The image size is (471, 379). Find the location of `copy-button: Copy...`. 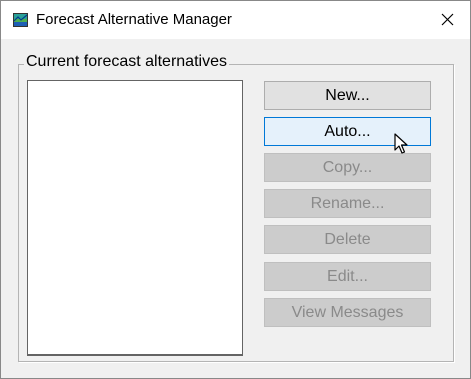

copy-button: Copy... is located at coordinates (347, 167).